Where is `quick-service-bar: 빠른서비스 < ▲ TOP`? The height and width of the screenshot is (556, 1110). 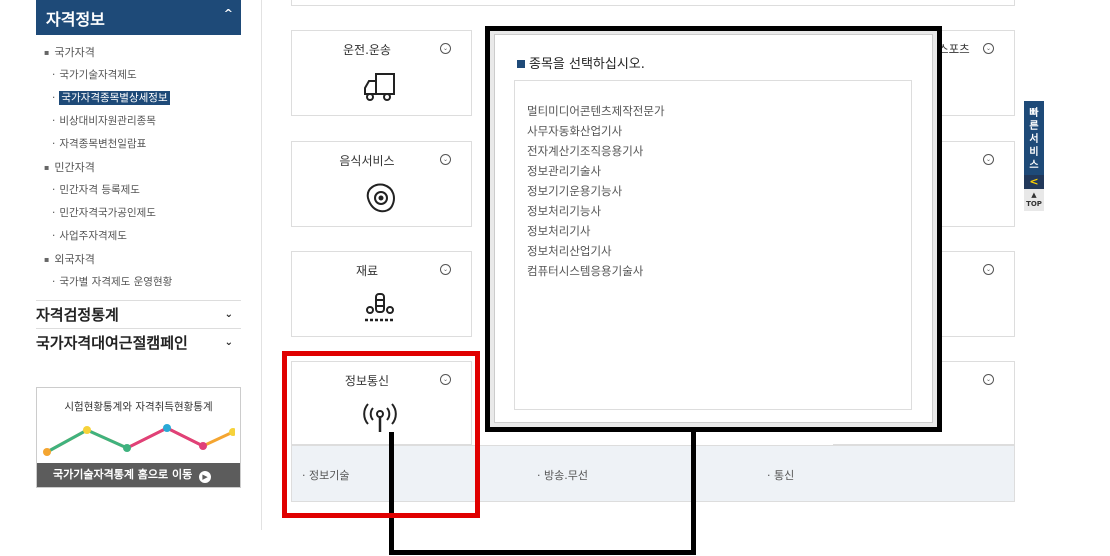
quick-service-bar: 빠른서비스 < ▲ TOP is located at coordinates (1034, 156).